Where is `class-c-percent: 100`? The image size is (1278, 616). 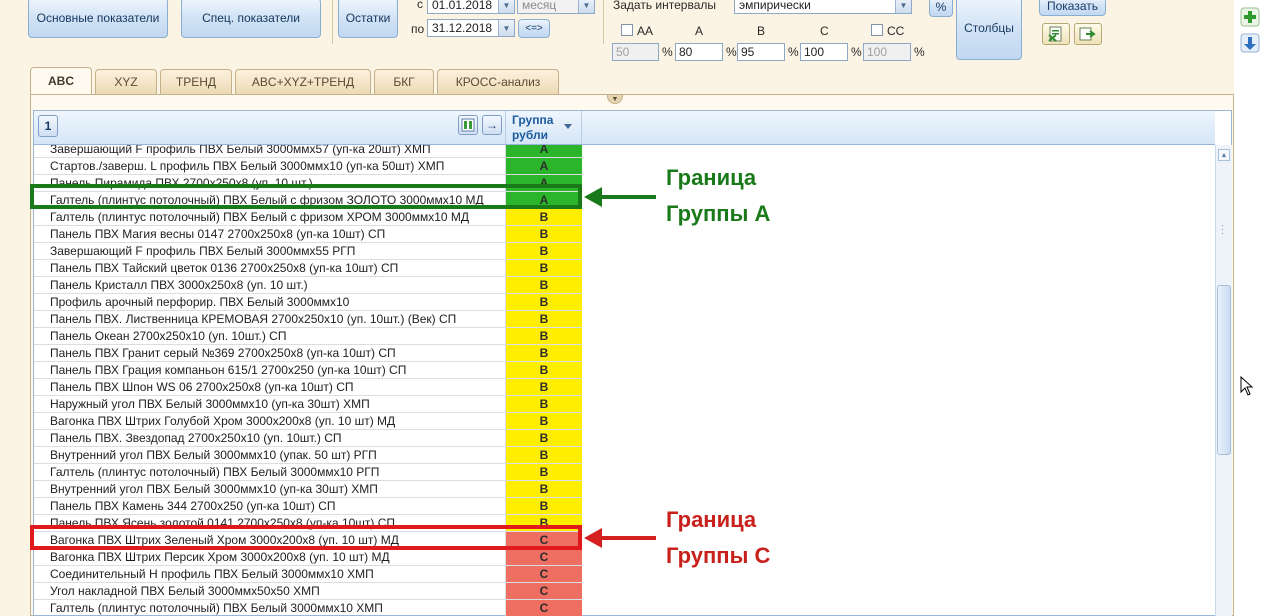 class-c-percent: 100 is located at coordinates (824, 52).